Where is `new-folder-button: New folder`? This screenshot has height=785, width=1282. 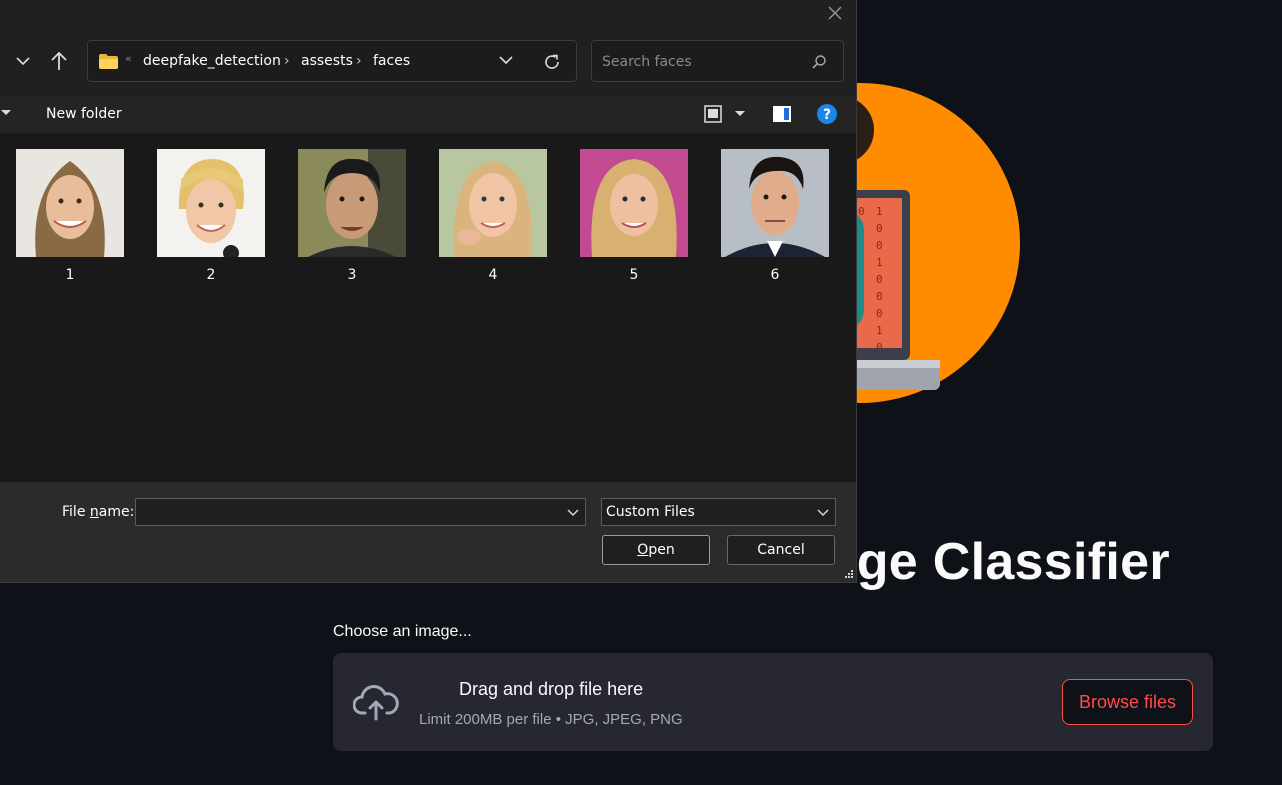 new-folder-button: New folder is located at coordinates (84, 114).